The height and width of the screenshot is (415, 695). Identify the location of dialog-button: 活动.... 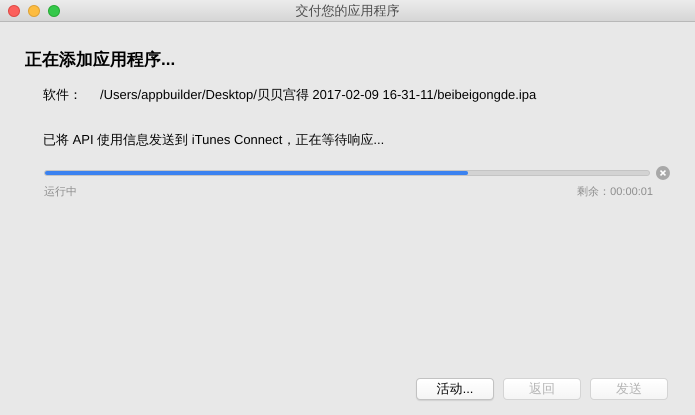
(455, 389).